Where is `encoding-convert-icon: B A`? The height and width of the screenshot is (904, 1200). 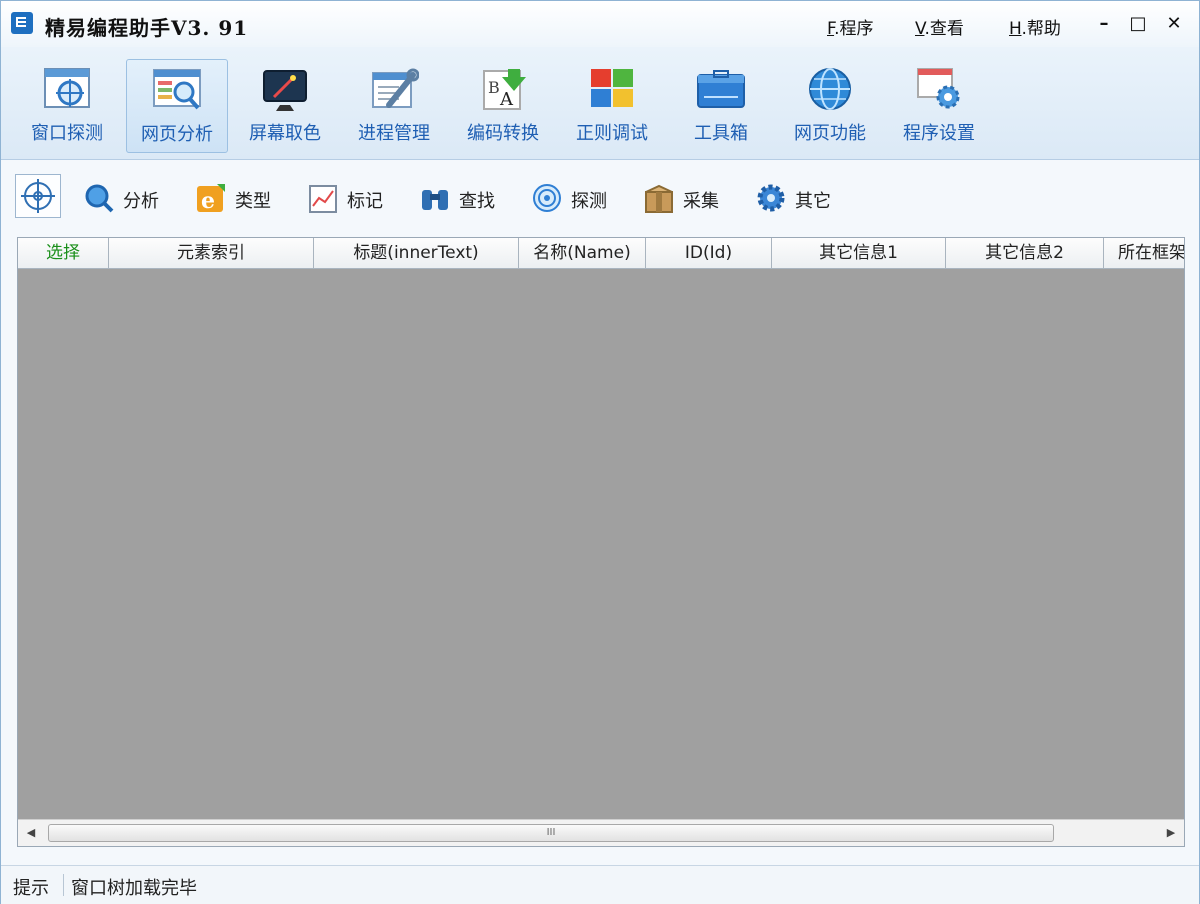
encoding-convert-icon: B A is located at coordinates (504, 89).